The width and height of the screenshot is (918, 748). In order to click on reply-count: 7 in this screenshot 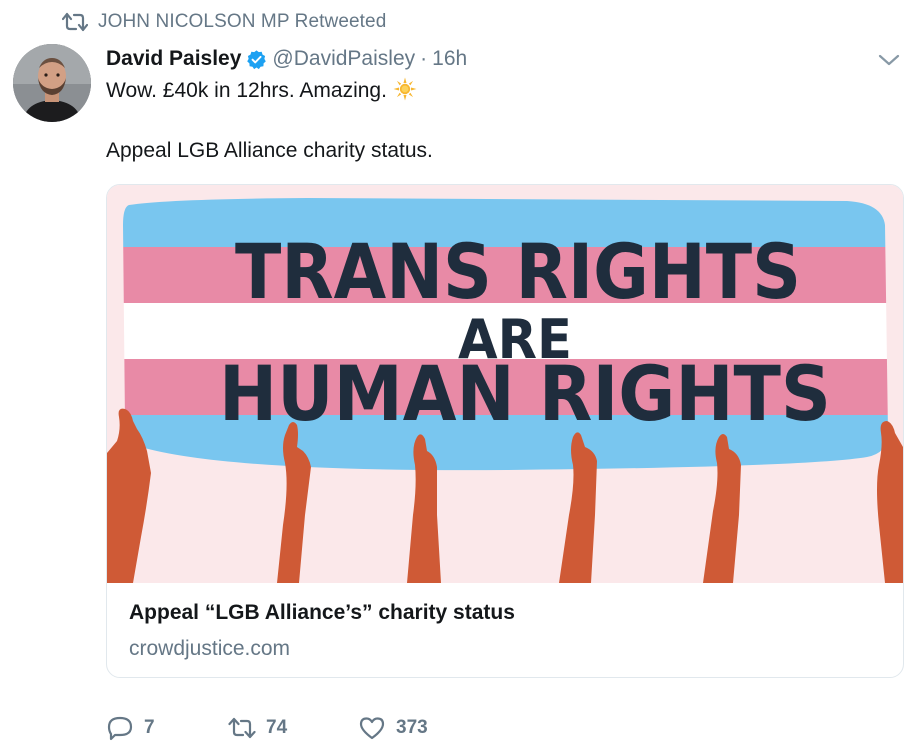, I will do `click(149, 727)`.